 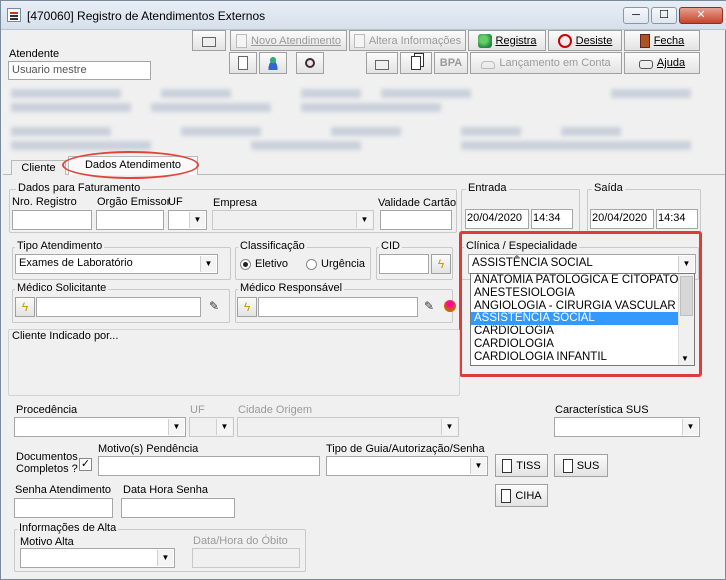 What do you see at coordinates (47, 469) in the screenshot?
I see `documentos-label-line2: Completos ?` at bounding box center [47, 469].